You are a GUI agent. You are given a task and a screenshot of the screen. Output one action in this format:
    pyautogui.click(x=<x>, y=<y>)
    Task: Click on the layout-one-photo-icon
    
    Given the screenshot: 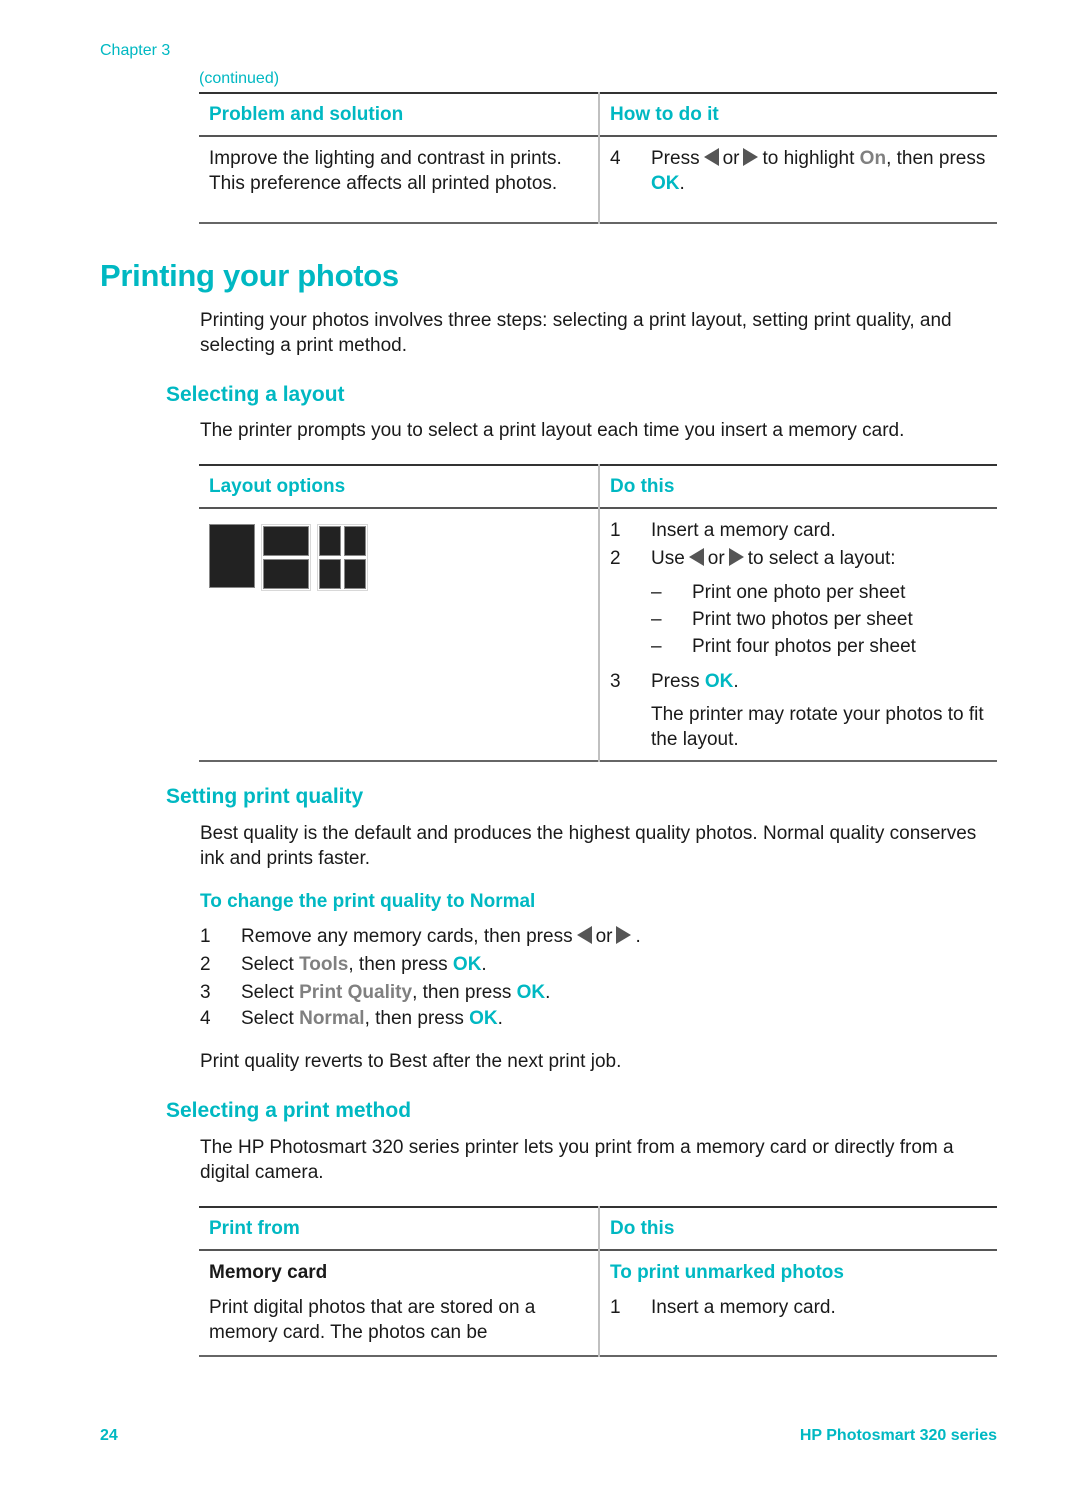 What is the action you would take?
    pyautogui.click(x=232, y=556)
    